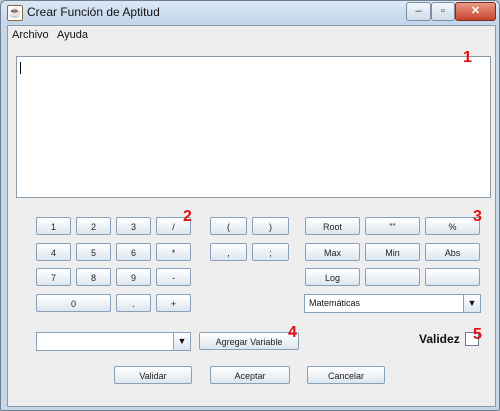 This screenshot has height=411, width=500. I want to click on key-4: 4, so click(53, 252).